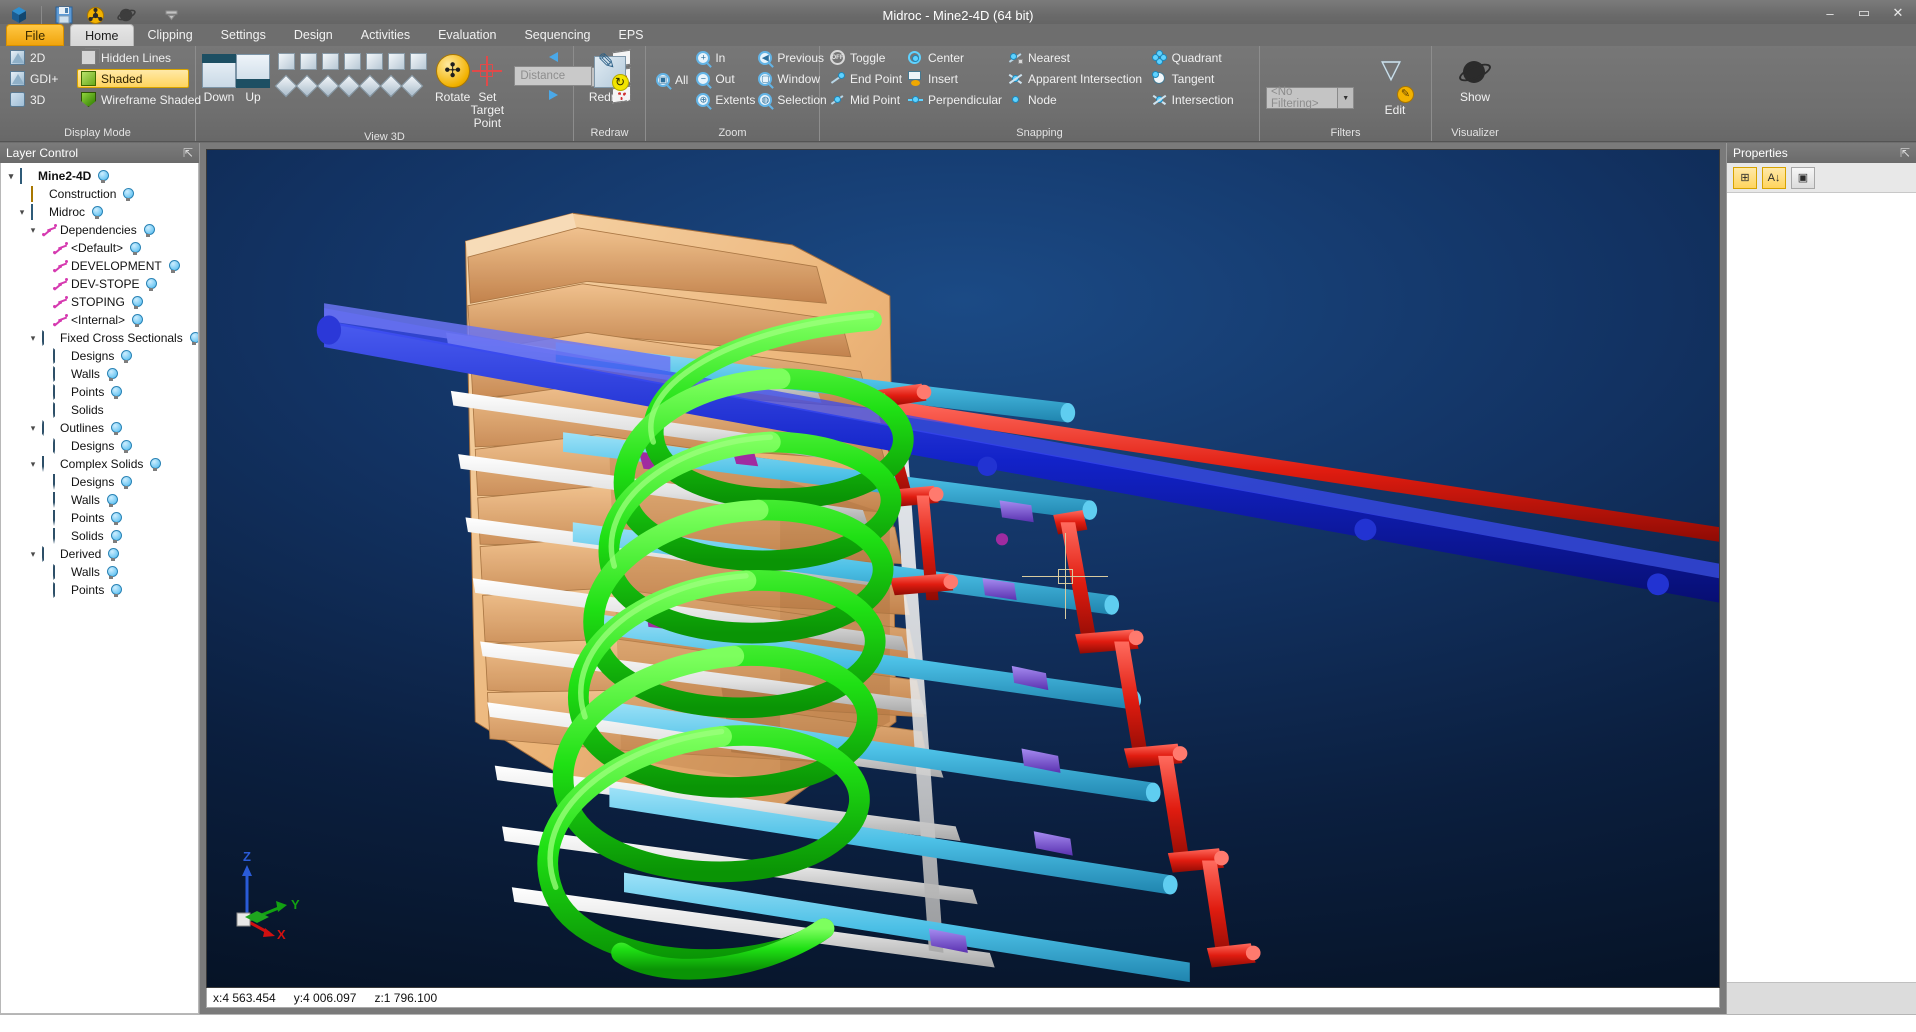  Describe the element at coordinates (126, 15) in the screenshot. I see `globe-icon` at that location.